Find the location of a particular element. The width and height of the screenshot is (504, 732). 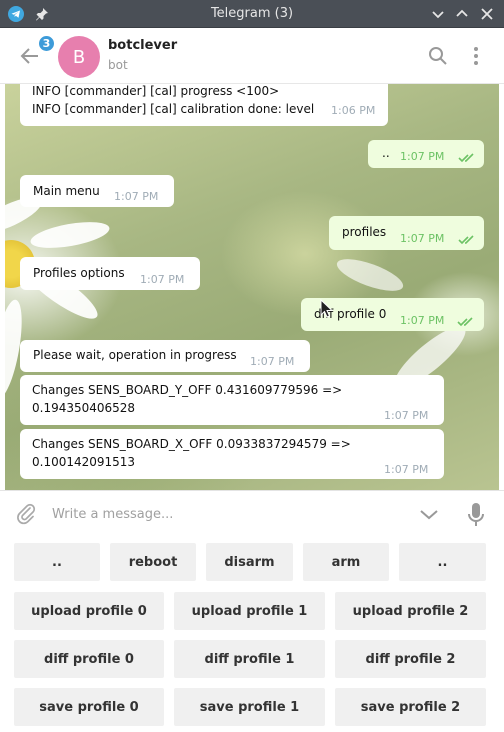

bot-key-save-profile-2: save profile 2 is located at coordinates (410, 707).